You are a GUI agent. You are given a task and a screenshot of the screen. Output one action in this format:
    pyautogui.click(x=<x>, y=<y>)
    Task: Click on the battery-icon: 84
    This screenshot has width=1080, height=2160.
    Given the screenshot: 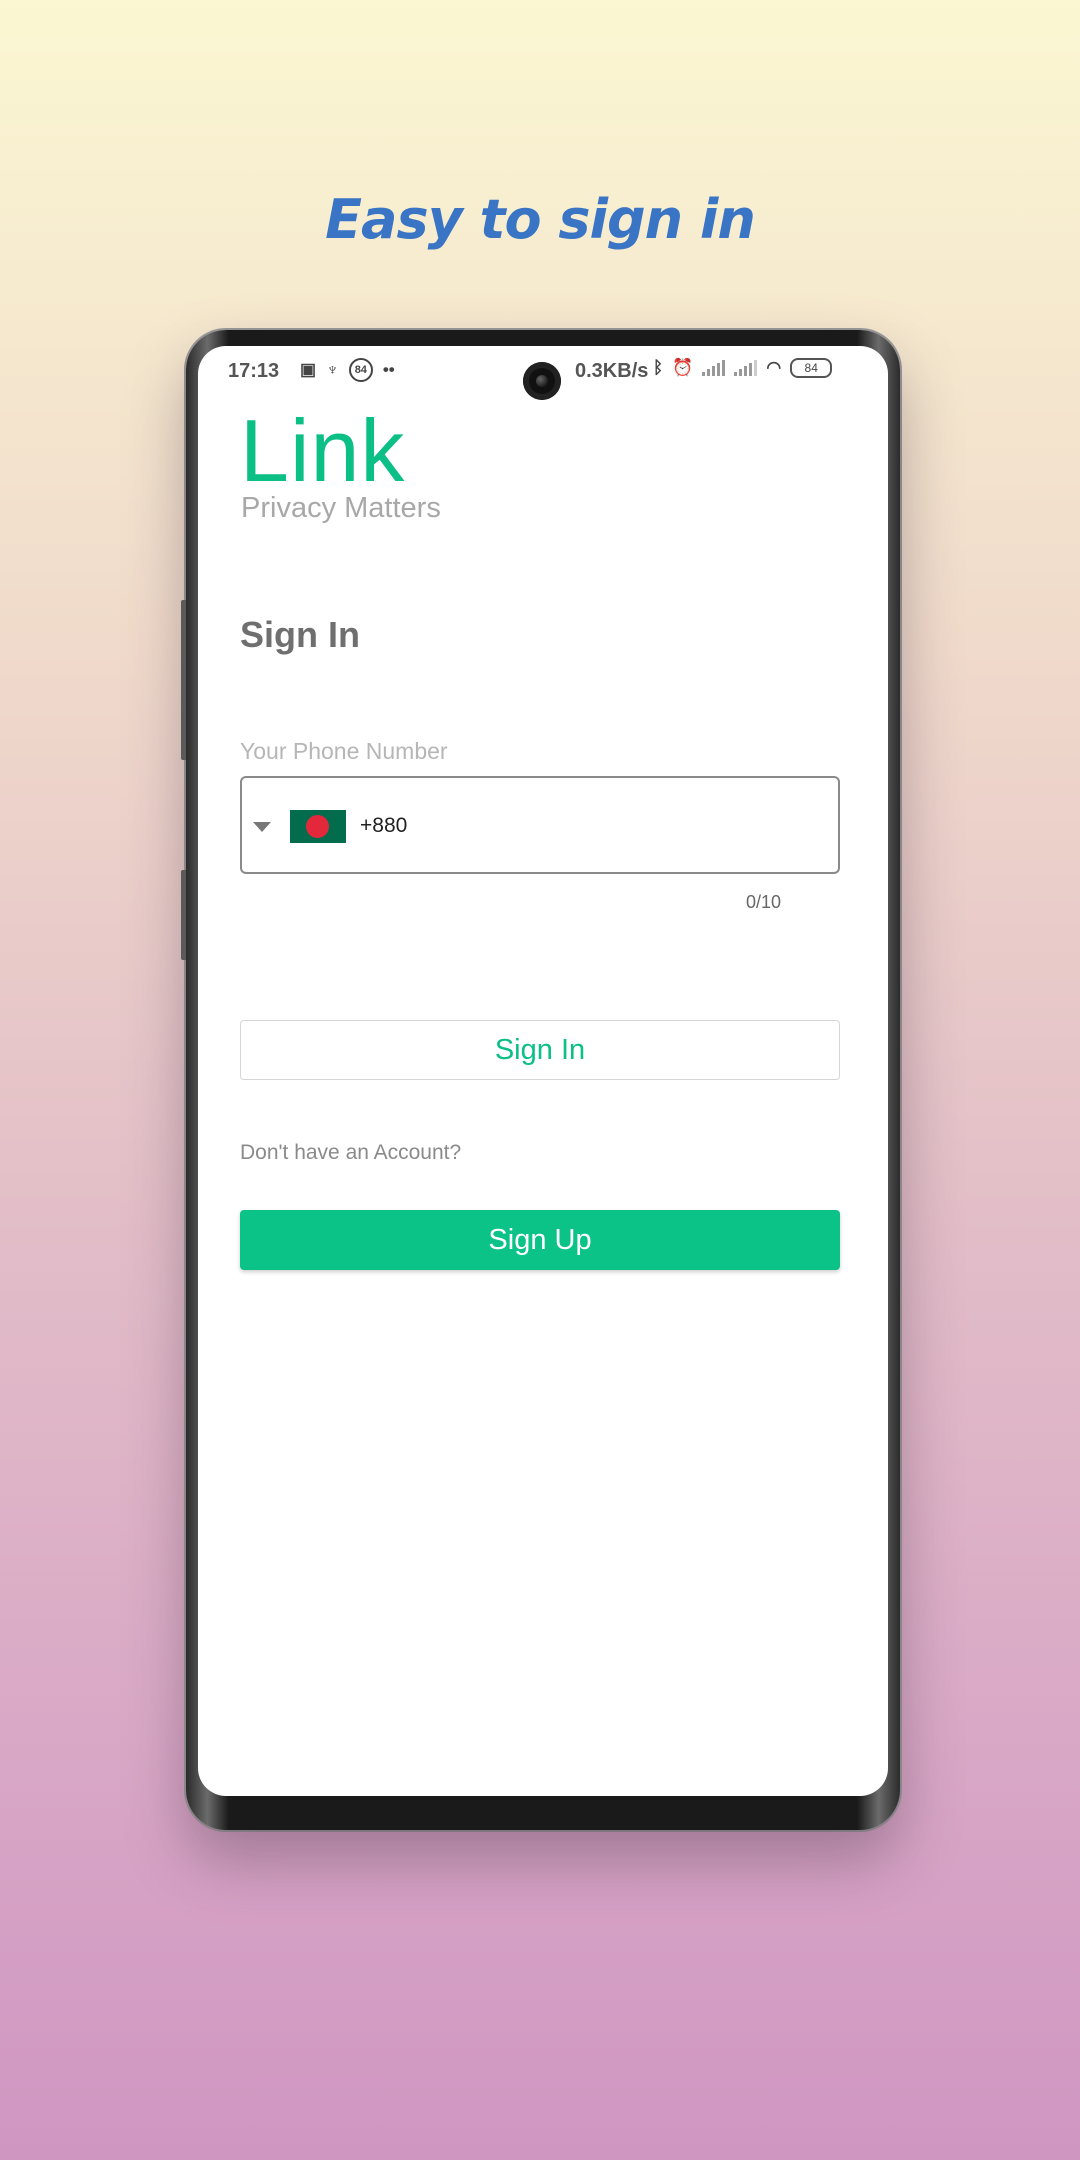 What is the action you would take?
    pyautogui.click(x=811, y=368)
    